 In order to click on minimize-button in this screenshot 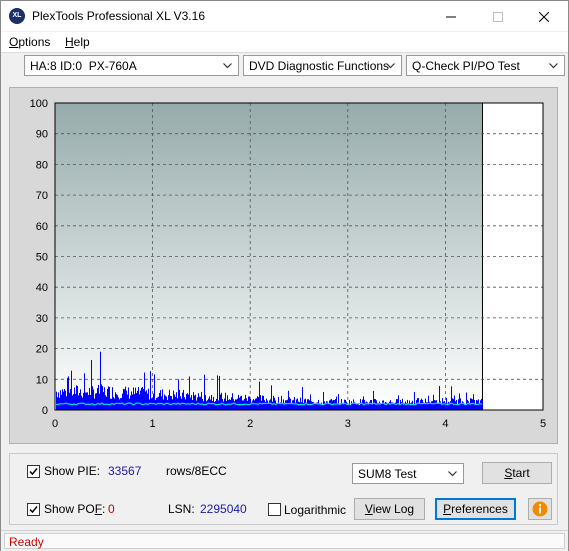, I will do `click(451, 16)`.